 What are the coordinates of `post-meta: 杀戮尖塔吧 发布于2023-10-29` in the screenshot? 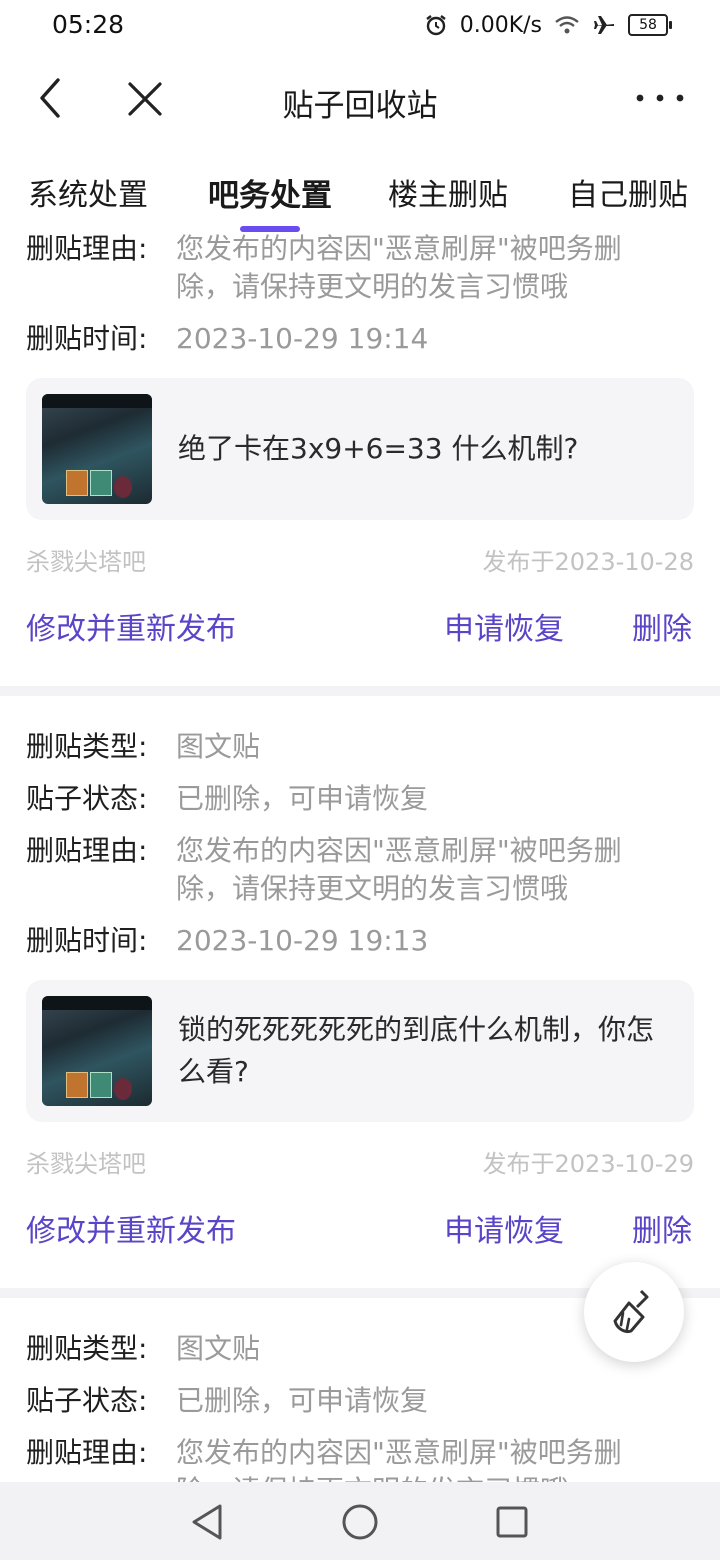 It's located at (360, 1161).